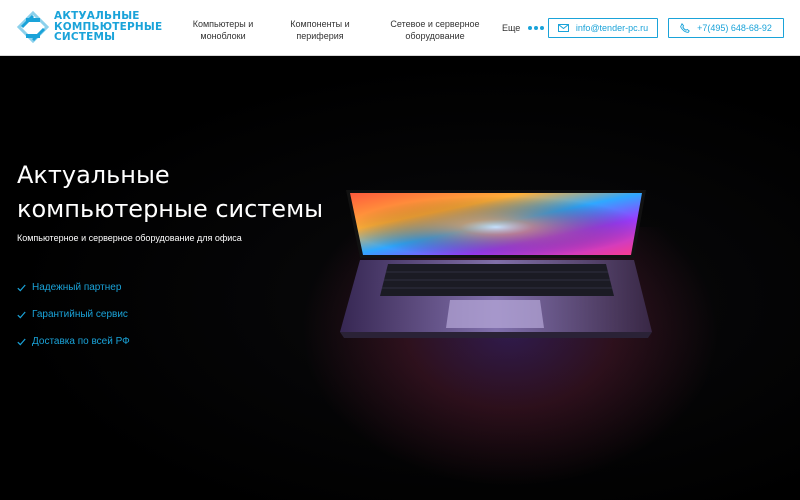 This screenshot has width=800, height=500. What do you see at coordinates (496, 264) in the screenshot?
I see `laptop-image` at bounding box center [496, 264].